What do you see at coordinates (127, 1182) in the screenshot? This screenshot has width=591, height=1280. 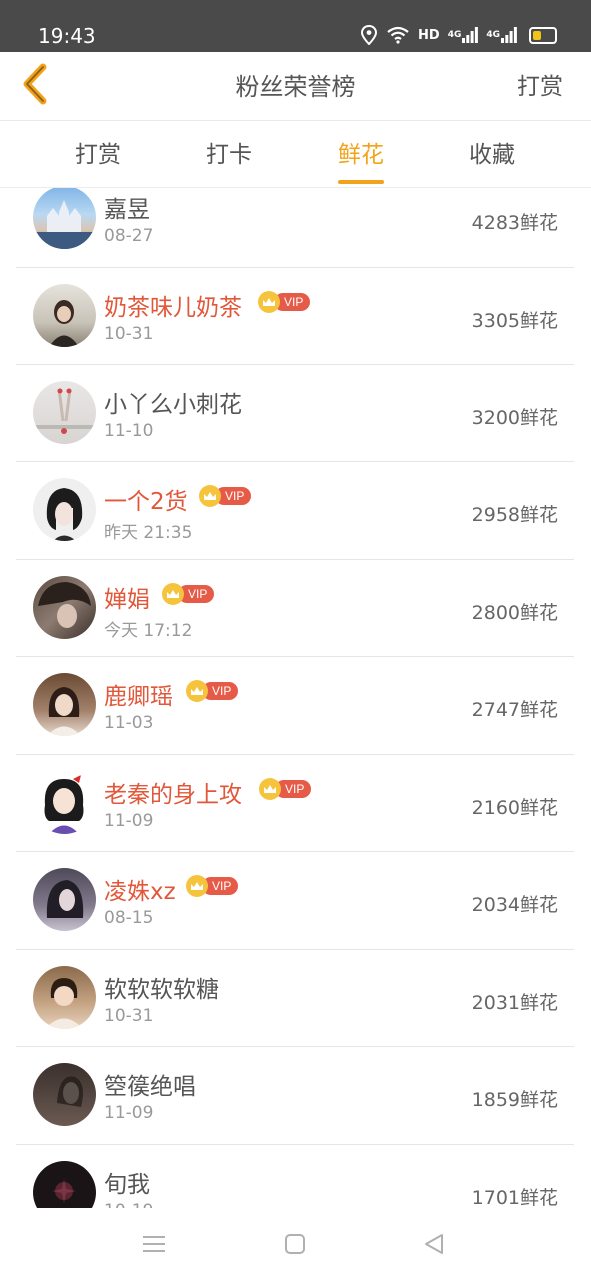 I see `user-name: 旬我` at bounding box center [127, 1182].